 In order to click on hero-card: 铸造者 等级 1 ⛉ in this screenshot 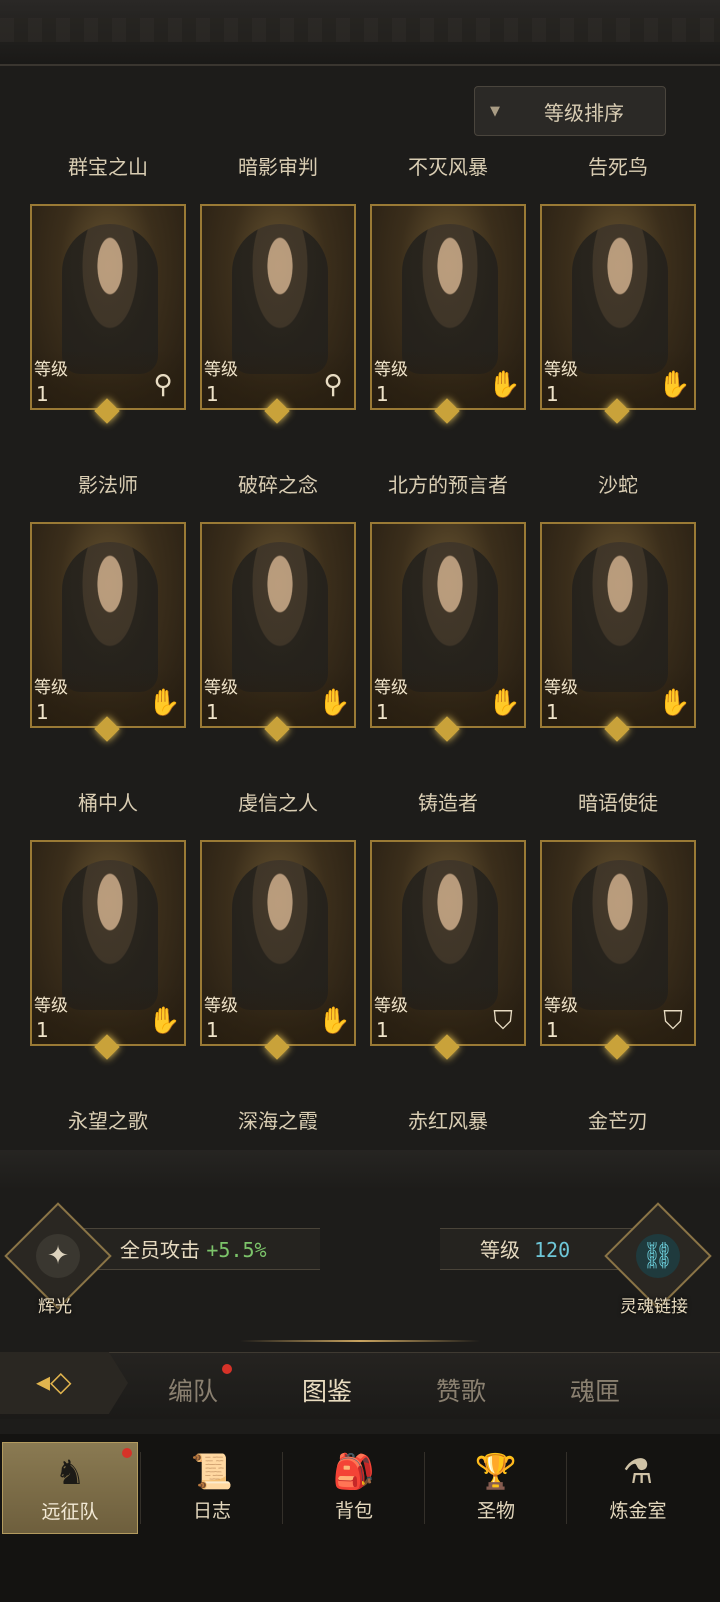, I will do `click(448, 924)`.